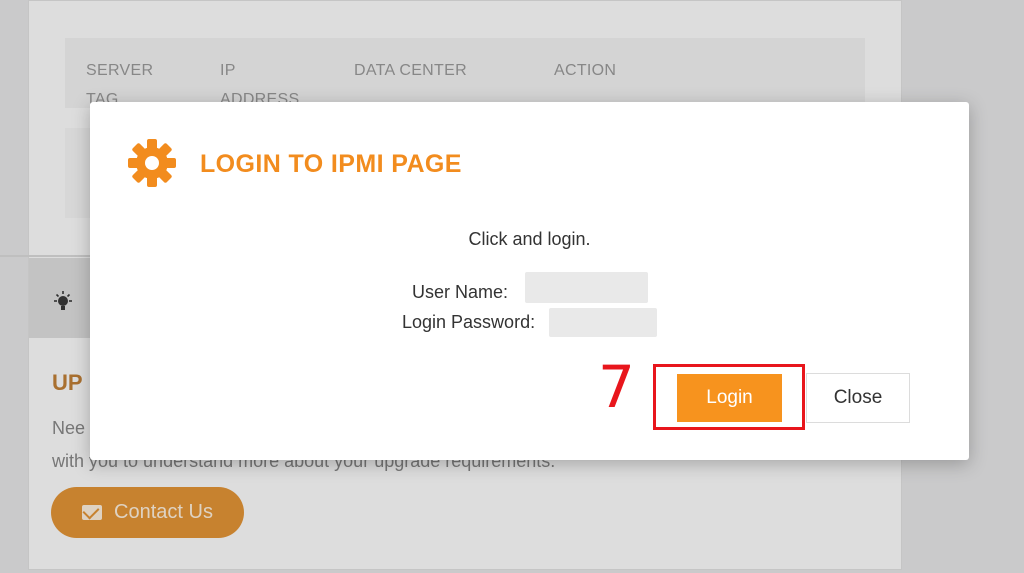 This screenshot has width=1024, height=573. I want to click on password-label: Login Password:, so click(469, 322).